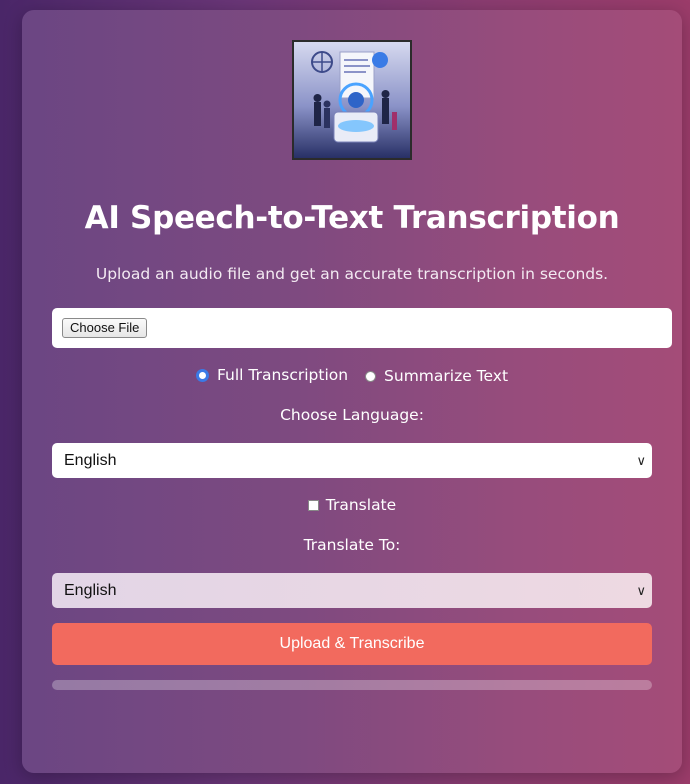  What do you see at coordinates (352, 460) in the screenshot?
I see `language-select: English ∨` at bounding box center [352, 460].